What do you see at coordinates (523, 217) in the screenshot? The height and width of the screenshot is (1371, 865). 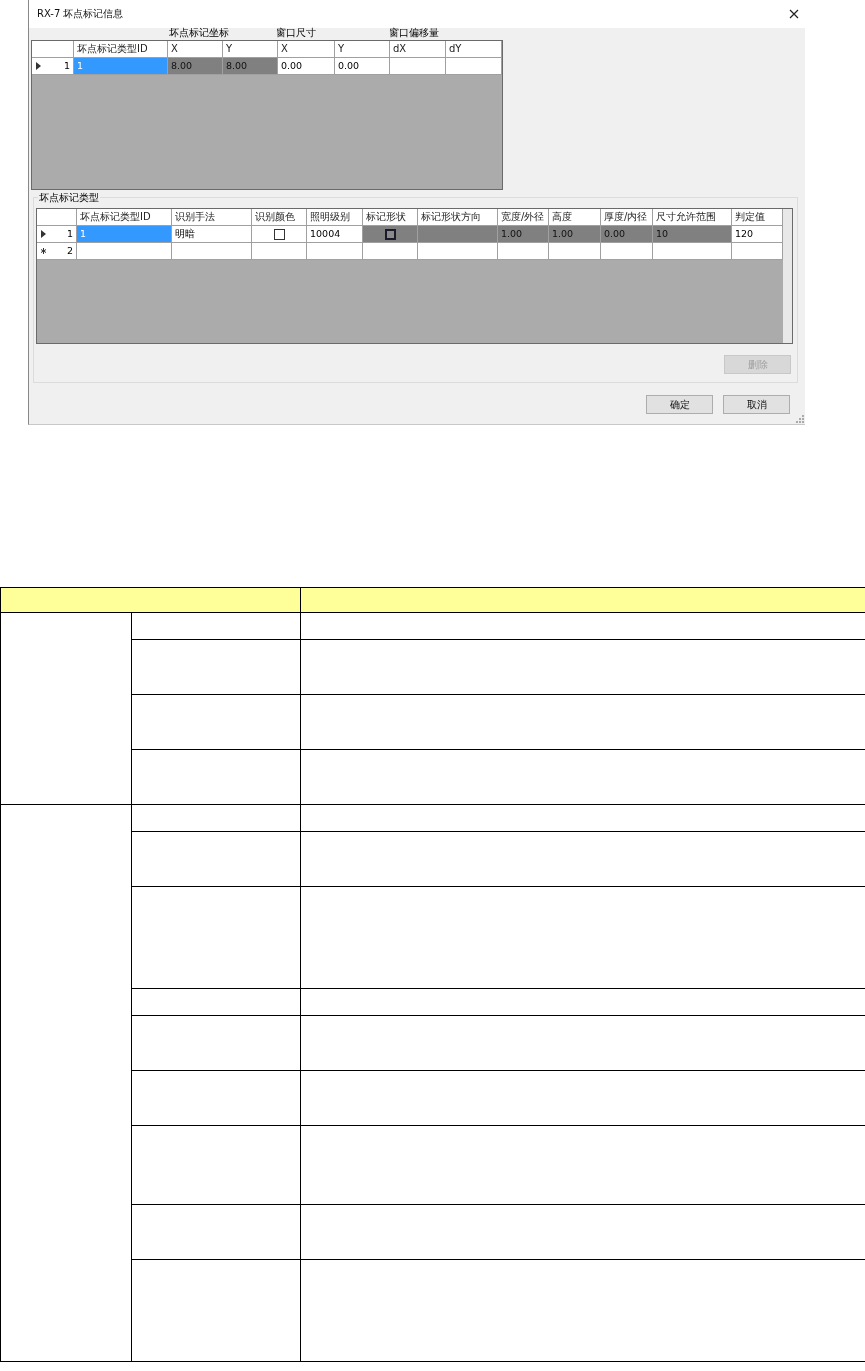 I see `column-header: 宽度/外径` at bounding box center [523, 217].